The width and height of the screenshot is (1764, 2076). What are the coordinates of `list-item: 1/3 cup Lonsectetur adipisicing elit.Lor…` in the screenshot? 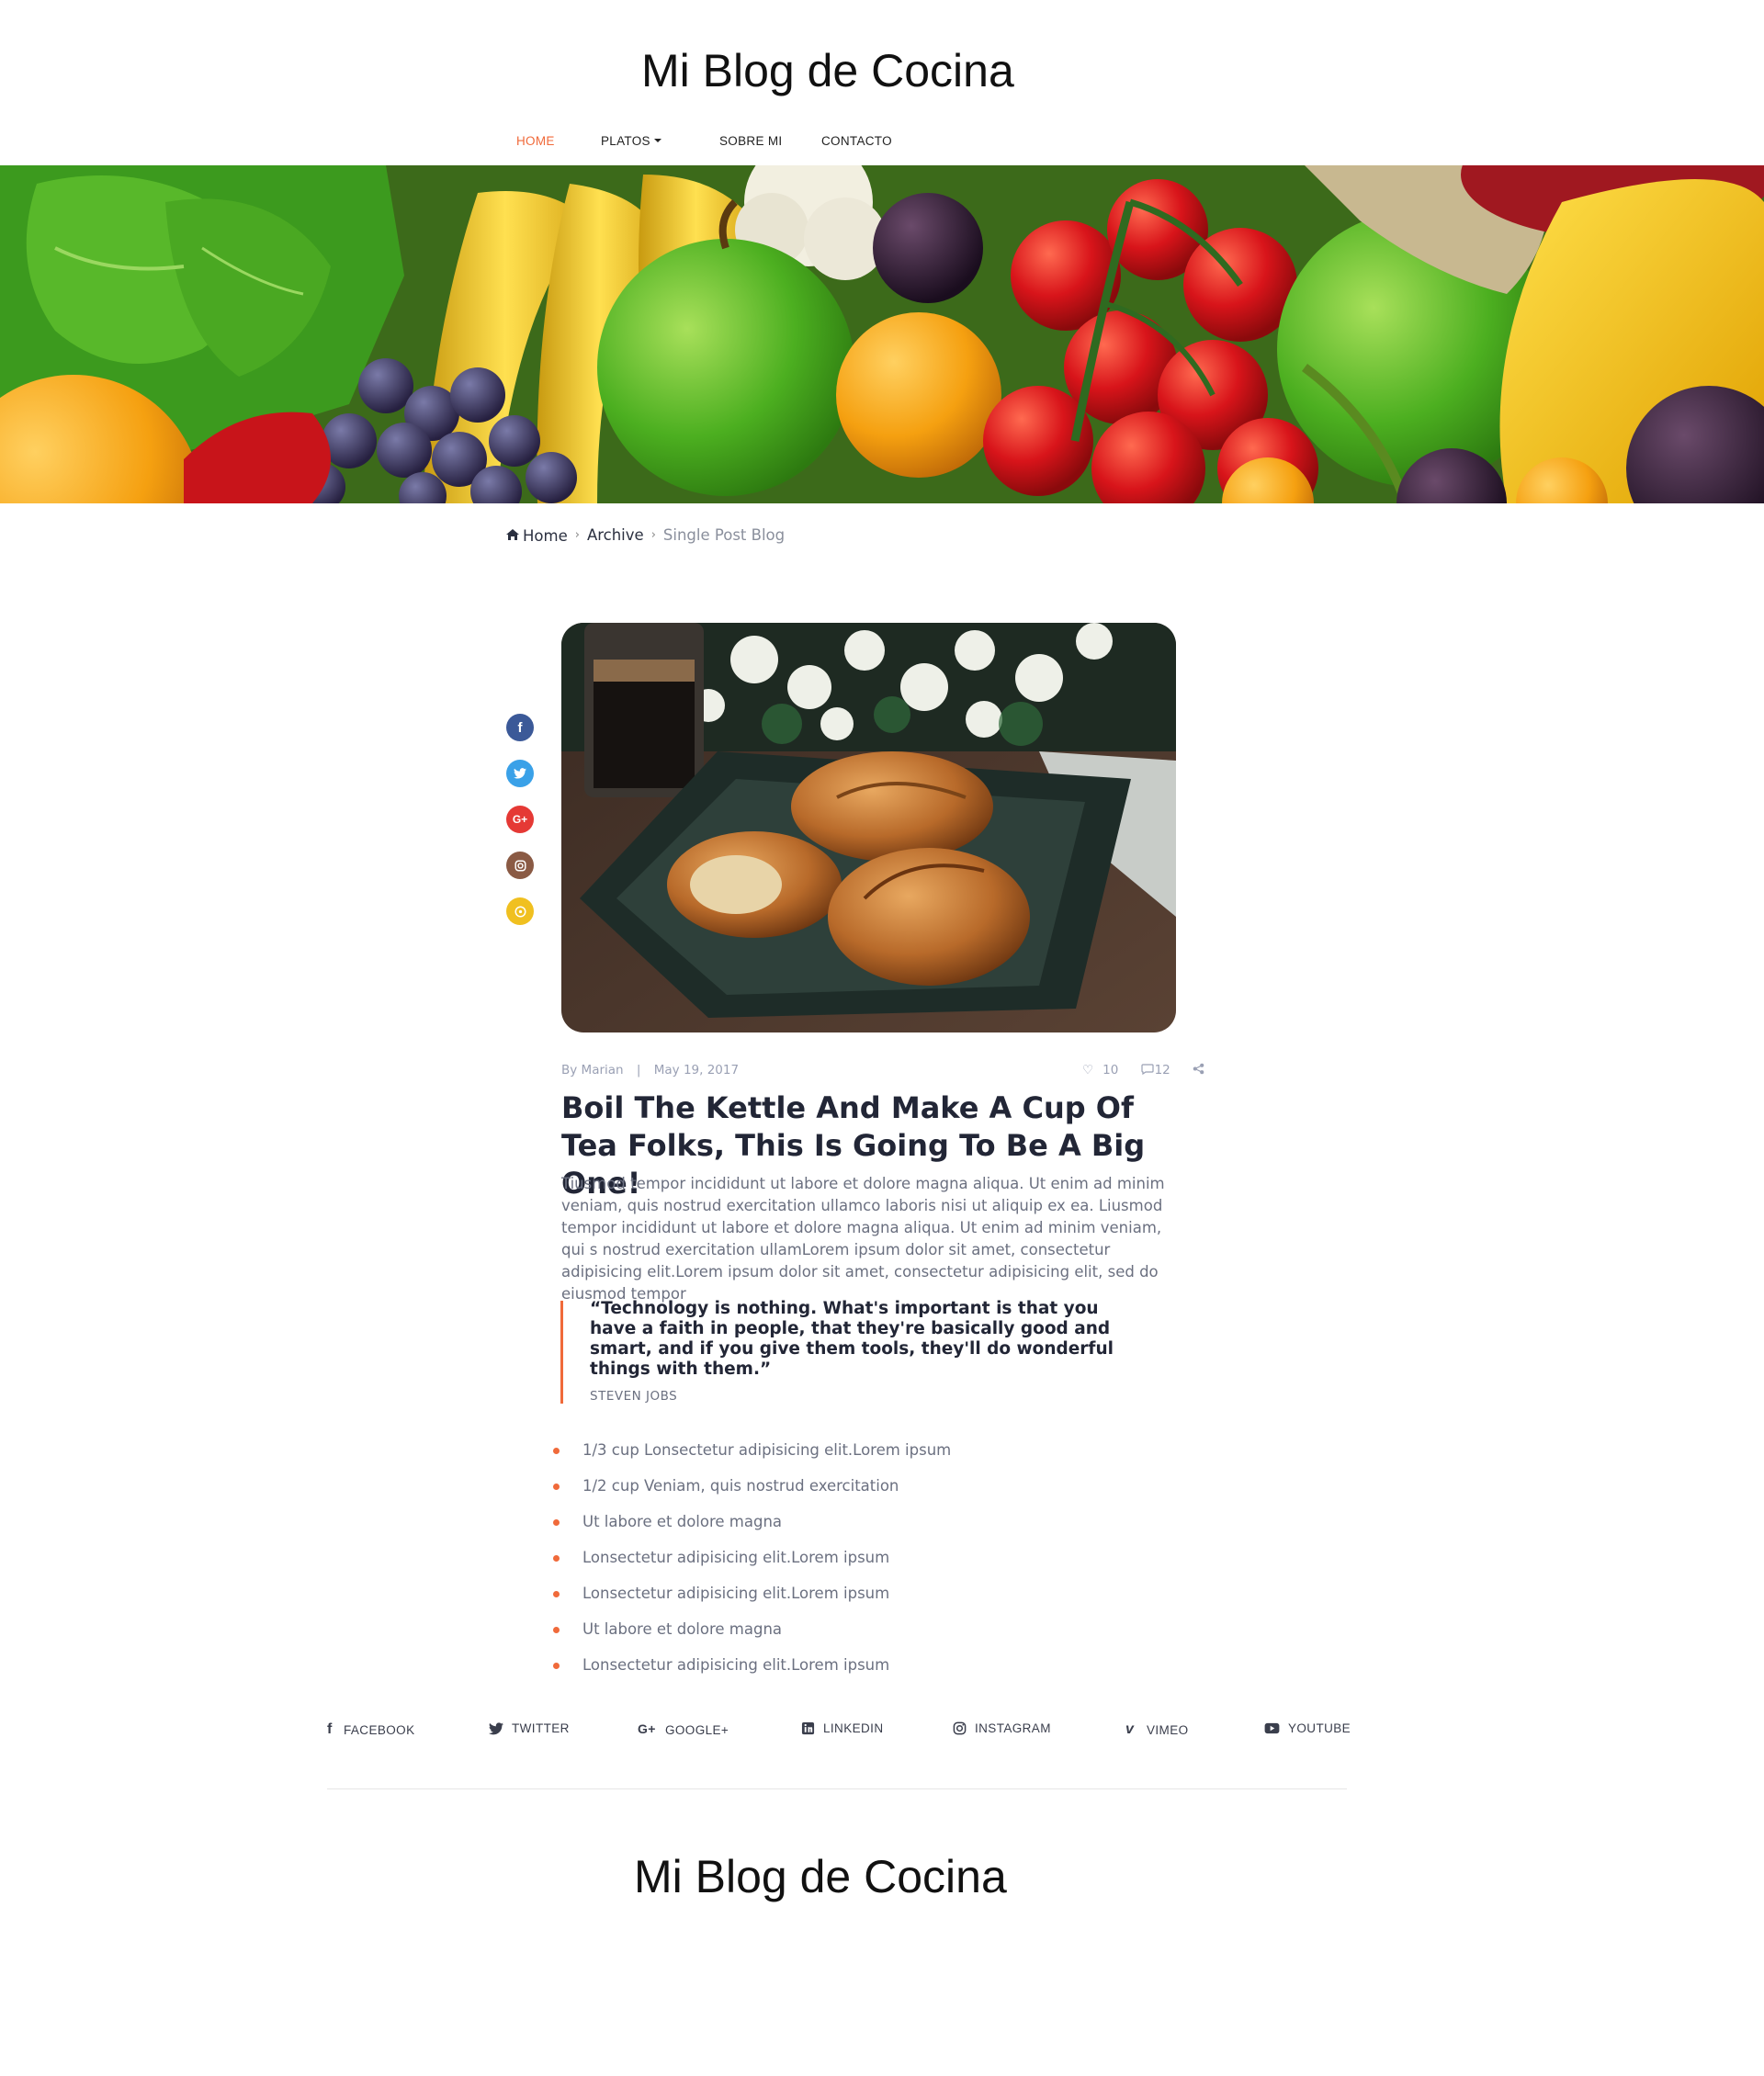 It's located at (752, 1454).